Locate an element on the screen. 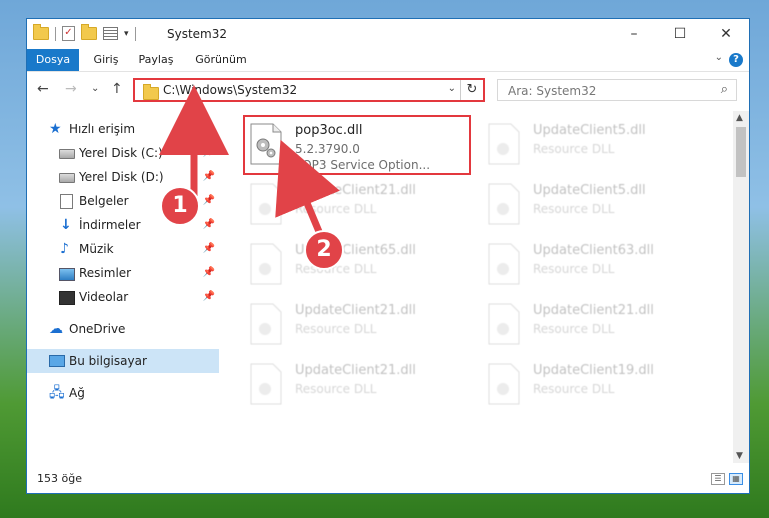 This screenshot has height=518, width=769. scrollbar-thumb is located at coordinates (741, 152).